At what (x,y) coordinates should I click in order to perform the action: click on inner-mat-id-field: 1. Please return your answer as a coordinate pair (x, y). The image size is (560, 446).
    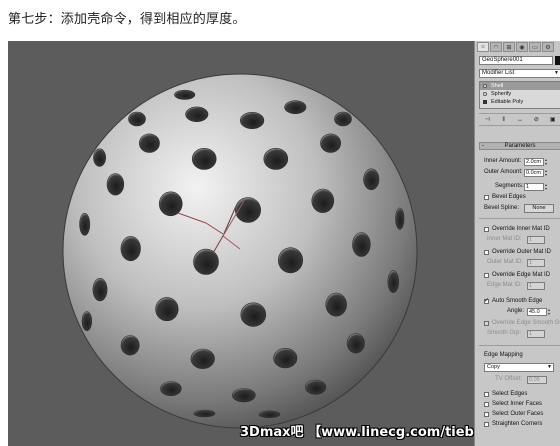
    Looking at the image, I should click on (536, 240).